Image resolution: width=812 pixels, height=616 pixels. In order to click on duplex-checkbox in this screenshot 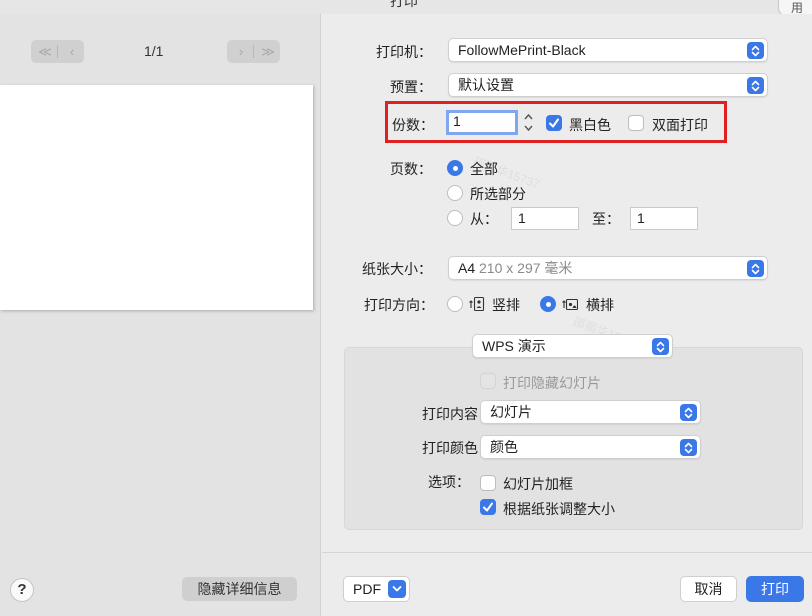, I will do `click(636, 123)`.